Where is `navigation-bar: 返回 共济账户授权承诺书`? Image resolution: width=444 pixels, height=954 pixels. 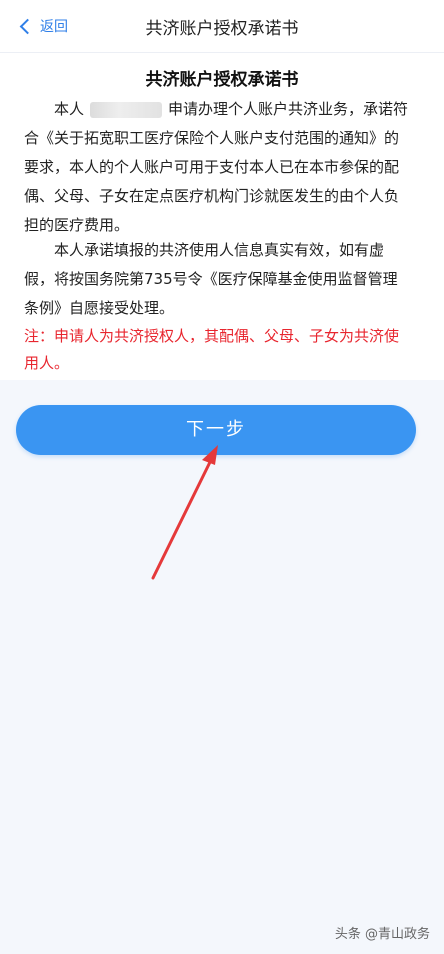 navigation-bar: 返回 共济账户授权承诺书 is located at coordinates (222, 26).